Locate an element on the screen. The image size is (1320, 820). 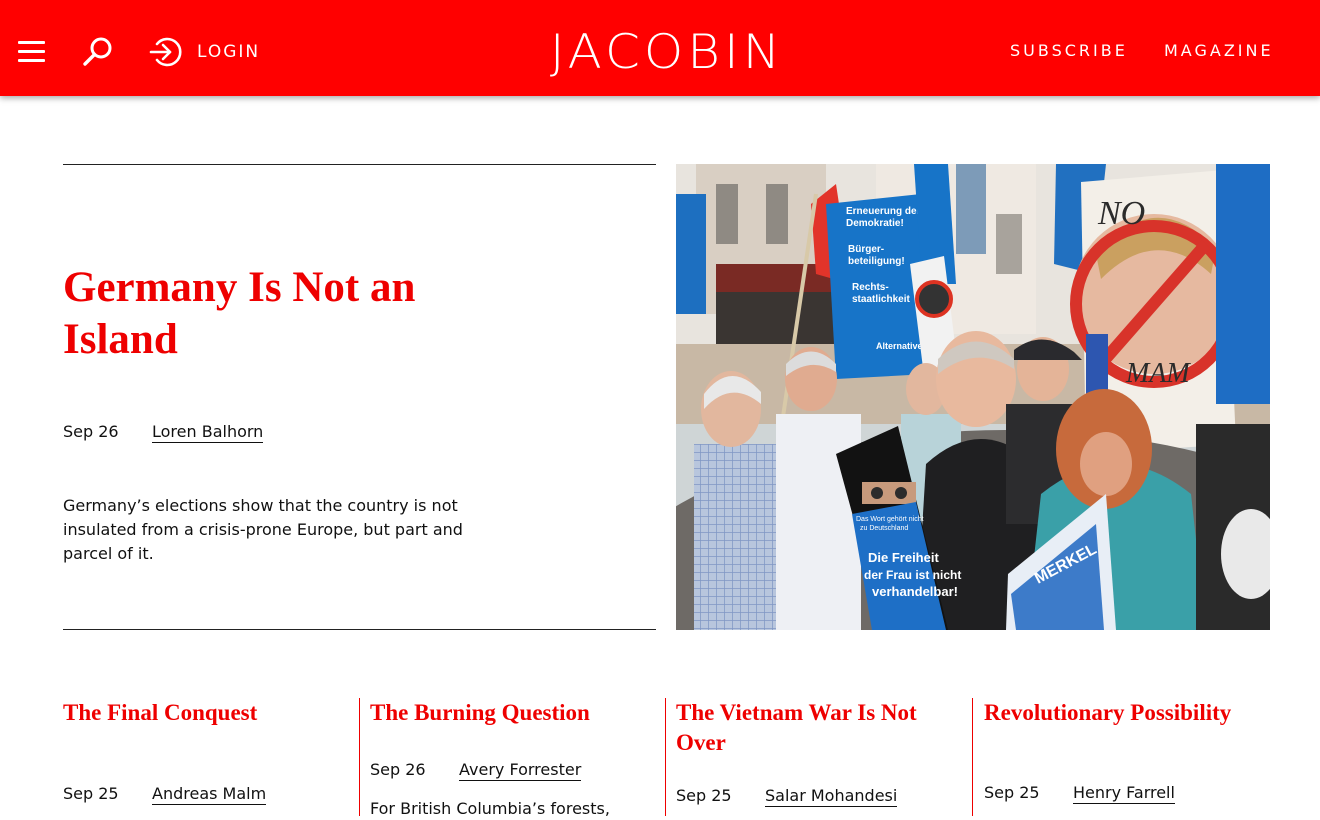
svg-text: Die Freiheit is located at coordinates (903, 557).